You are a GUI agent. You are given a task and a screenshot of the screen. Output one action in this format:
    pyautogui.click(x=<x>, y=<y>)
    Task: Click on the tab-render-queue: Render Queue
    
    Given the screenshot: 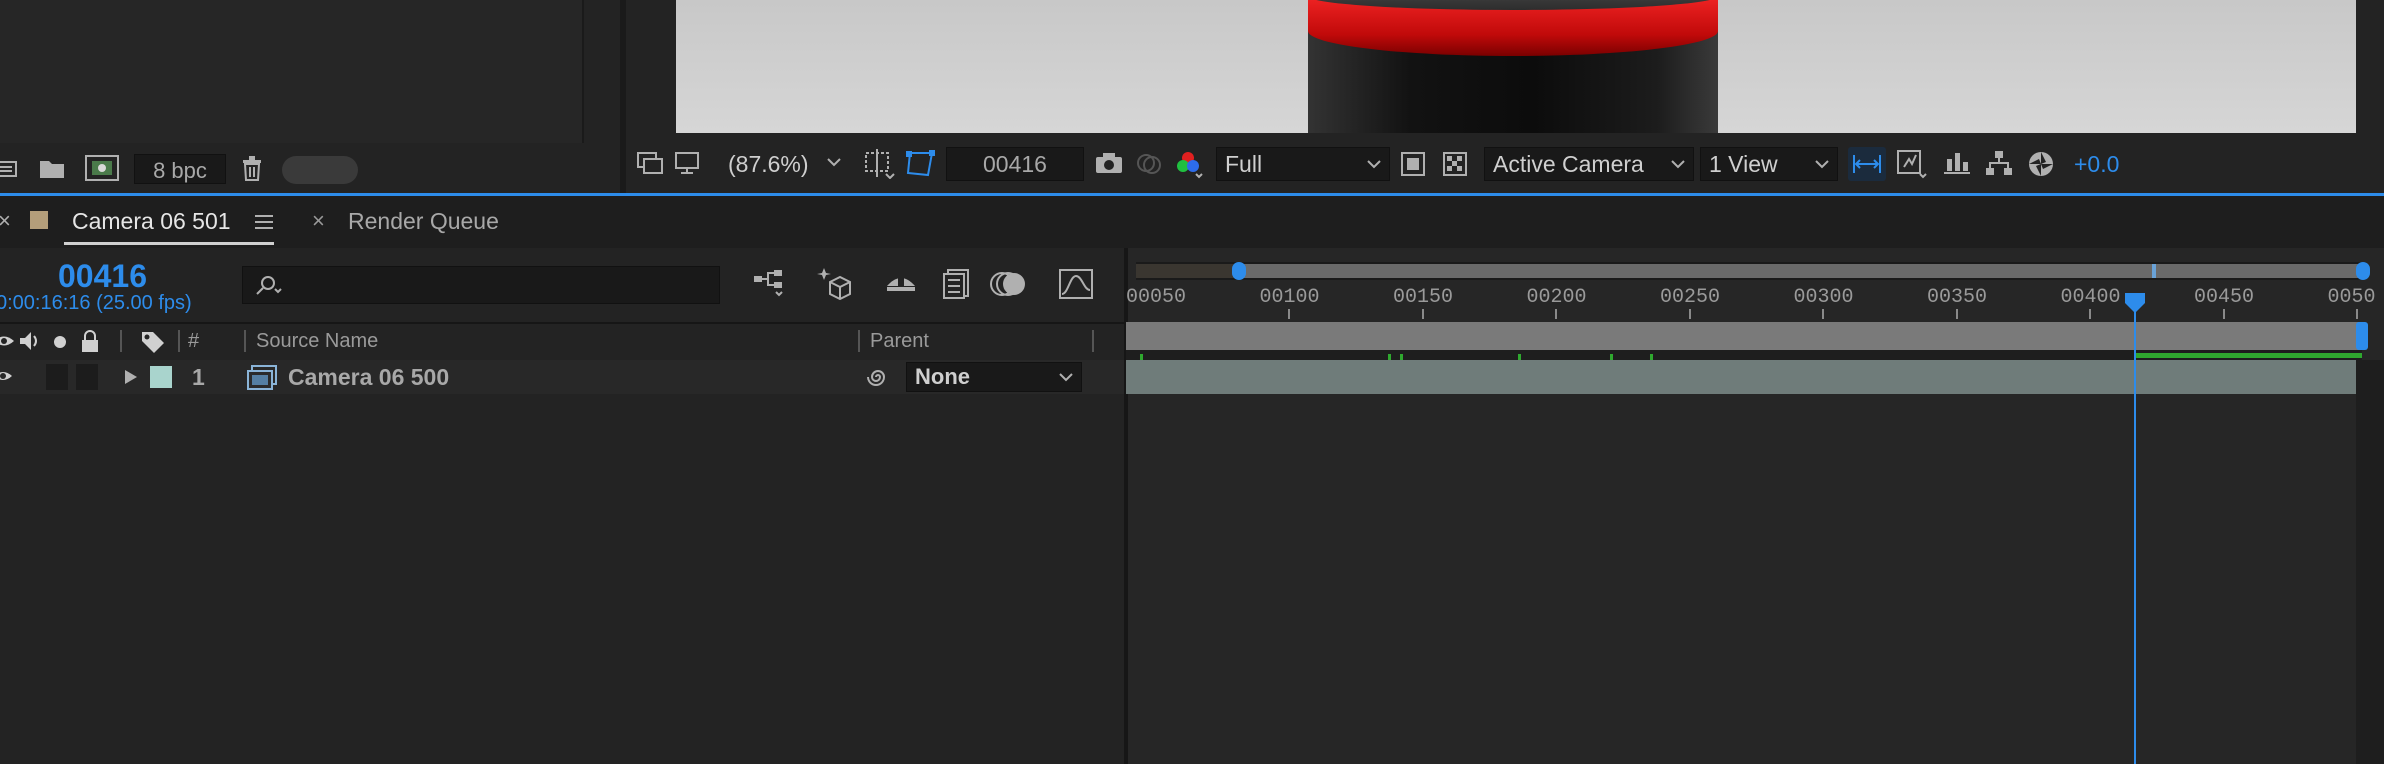 What is the action you would take?
    pyautogui.click(x=423, y=221)
    